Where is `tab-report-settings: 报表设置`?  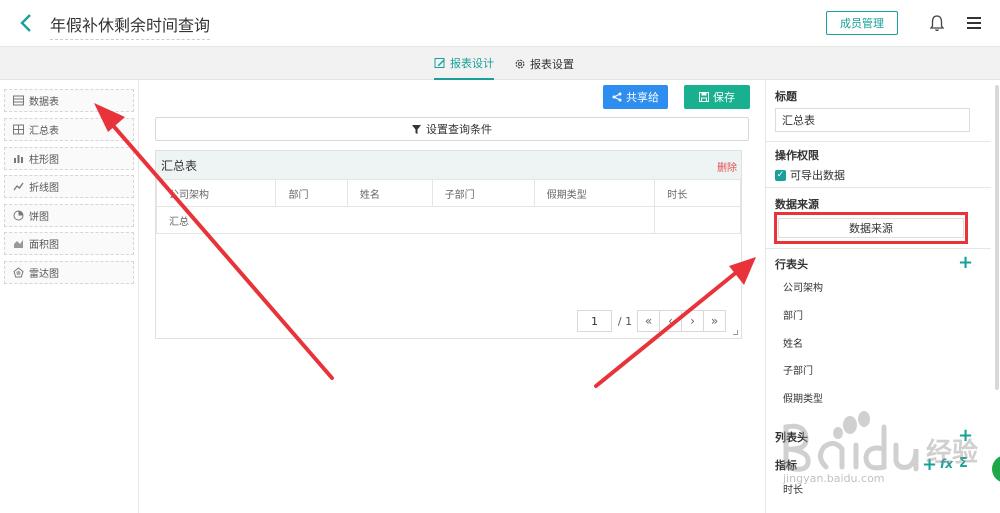 tab-report-settings: 报表设置 is located at coordinates (544, 63).